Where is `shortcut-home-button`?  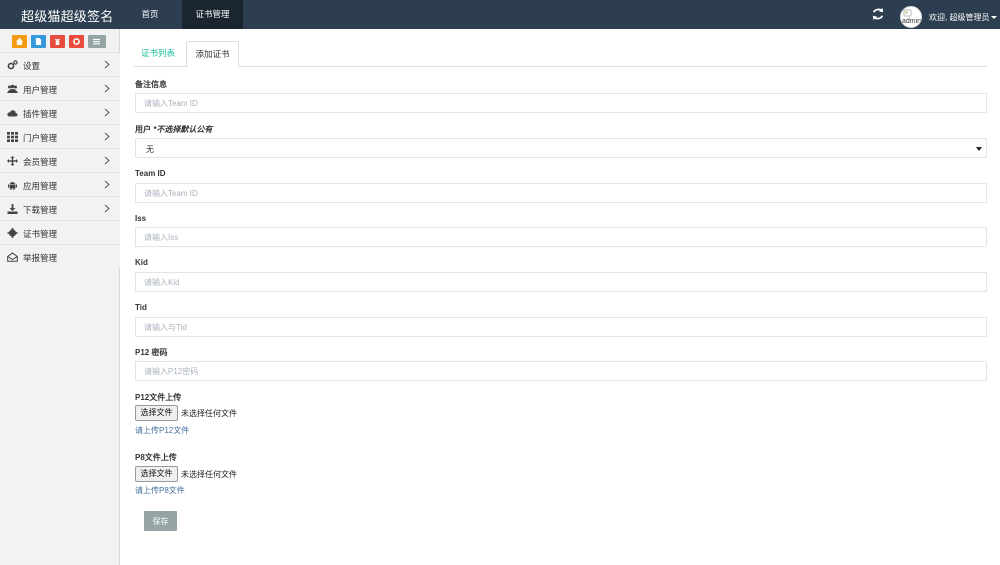 shortcut-home-button is located at coordinates (19, 41).